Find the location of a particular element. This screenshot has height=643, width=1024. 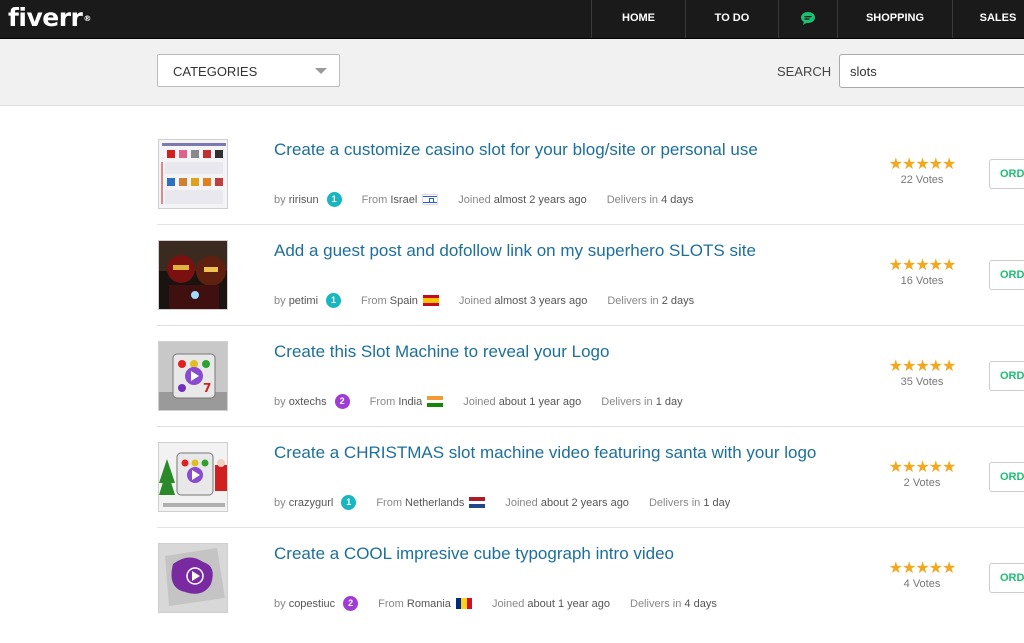

categories-dropdown: CATEGORIES is located at coordinates (248, 70).